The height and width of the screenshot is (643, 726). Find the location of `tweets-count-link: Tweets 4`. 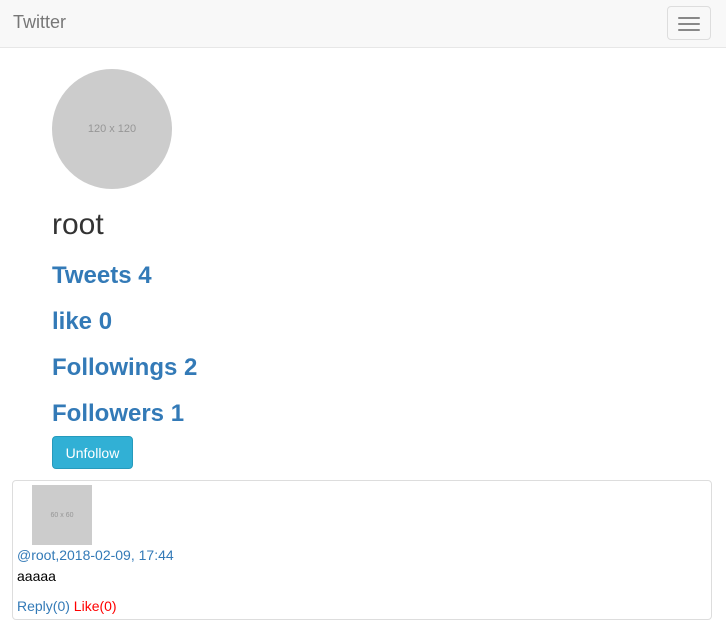

tweets-count-link: Tweets 4 is located at coordinates (102, 276).